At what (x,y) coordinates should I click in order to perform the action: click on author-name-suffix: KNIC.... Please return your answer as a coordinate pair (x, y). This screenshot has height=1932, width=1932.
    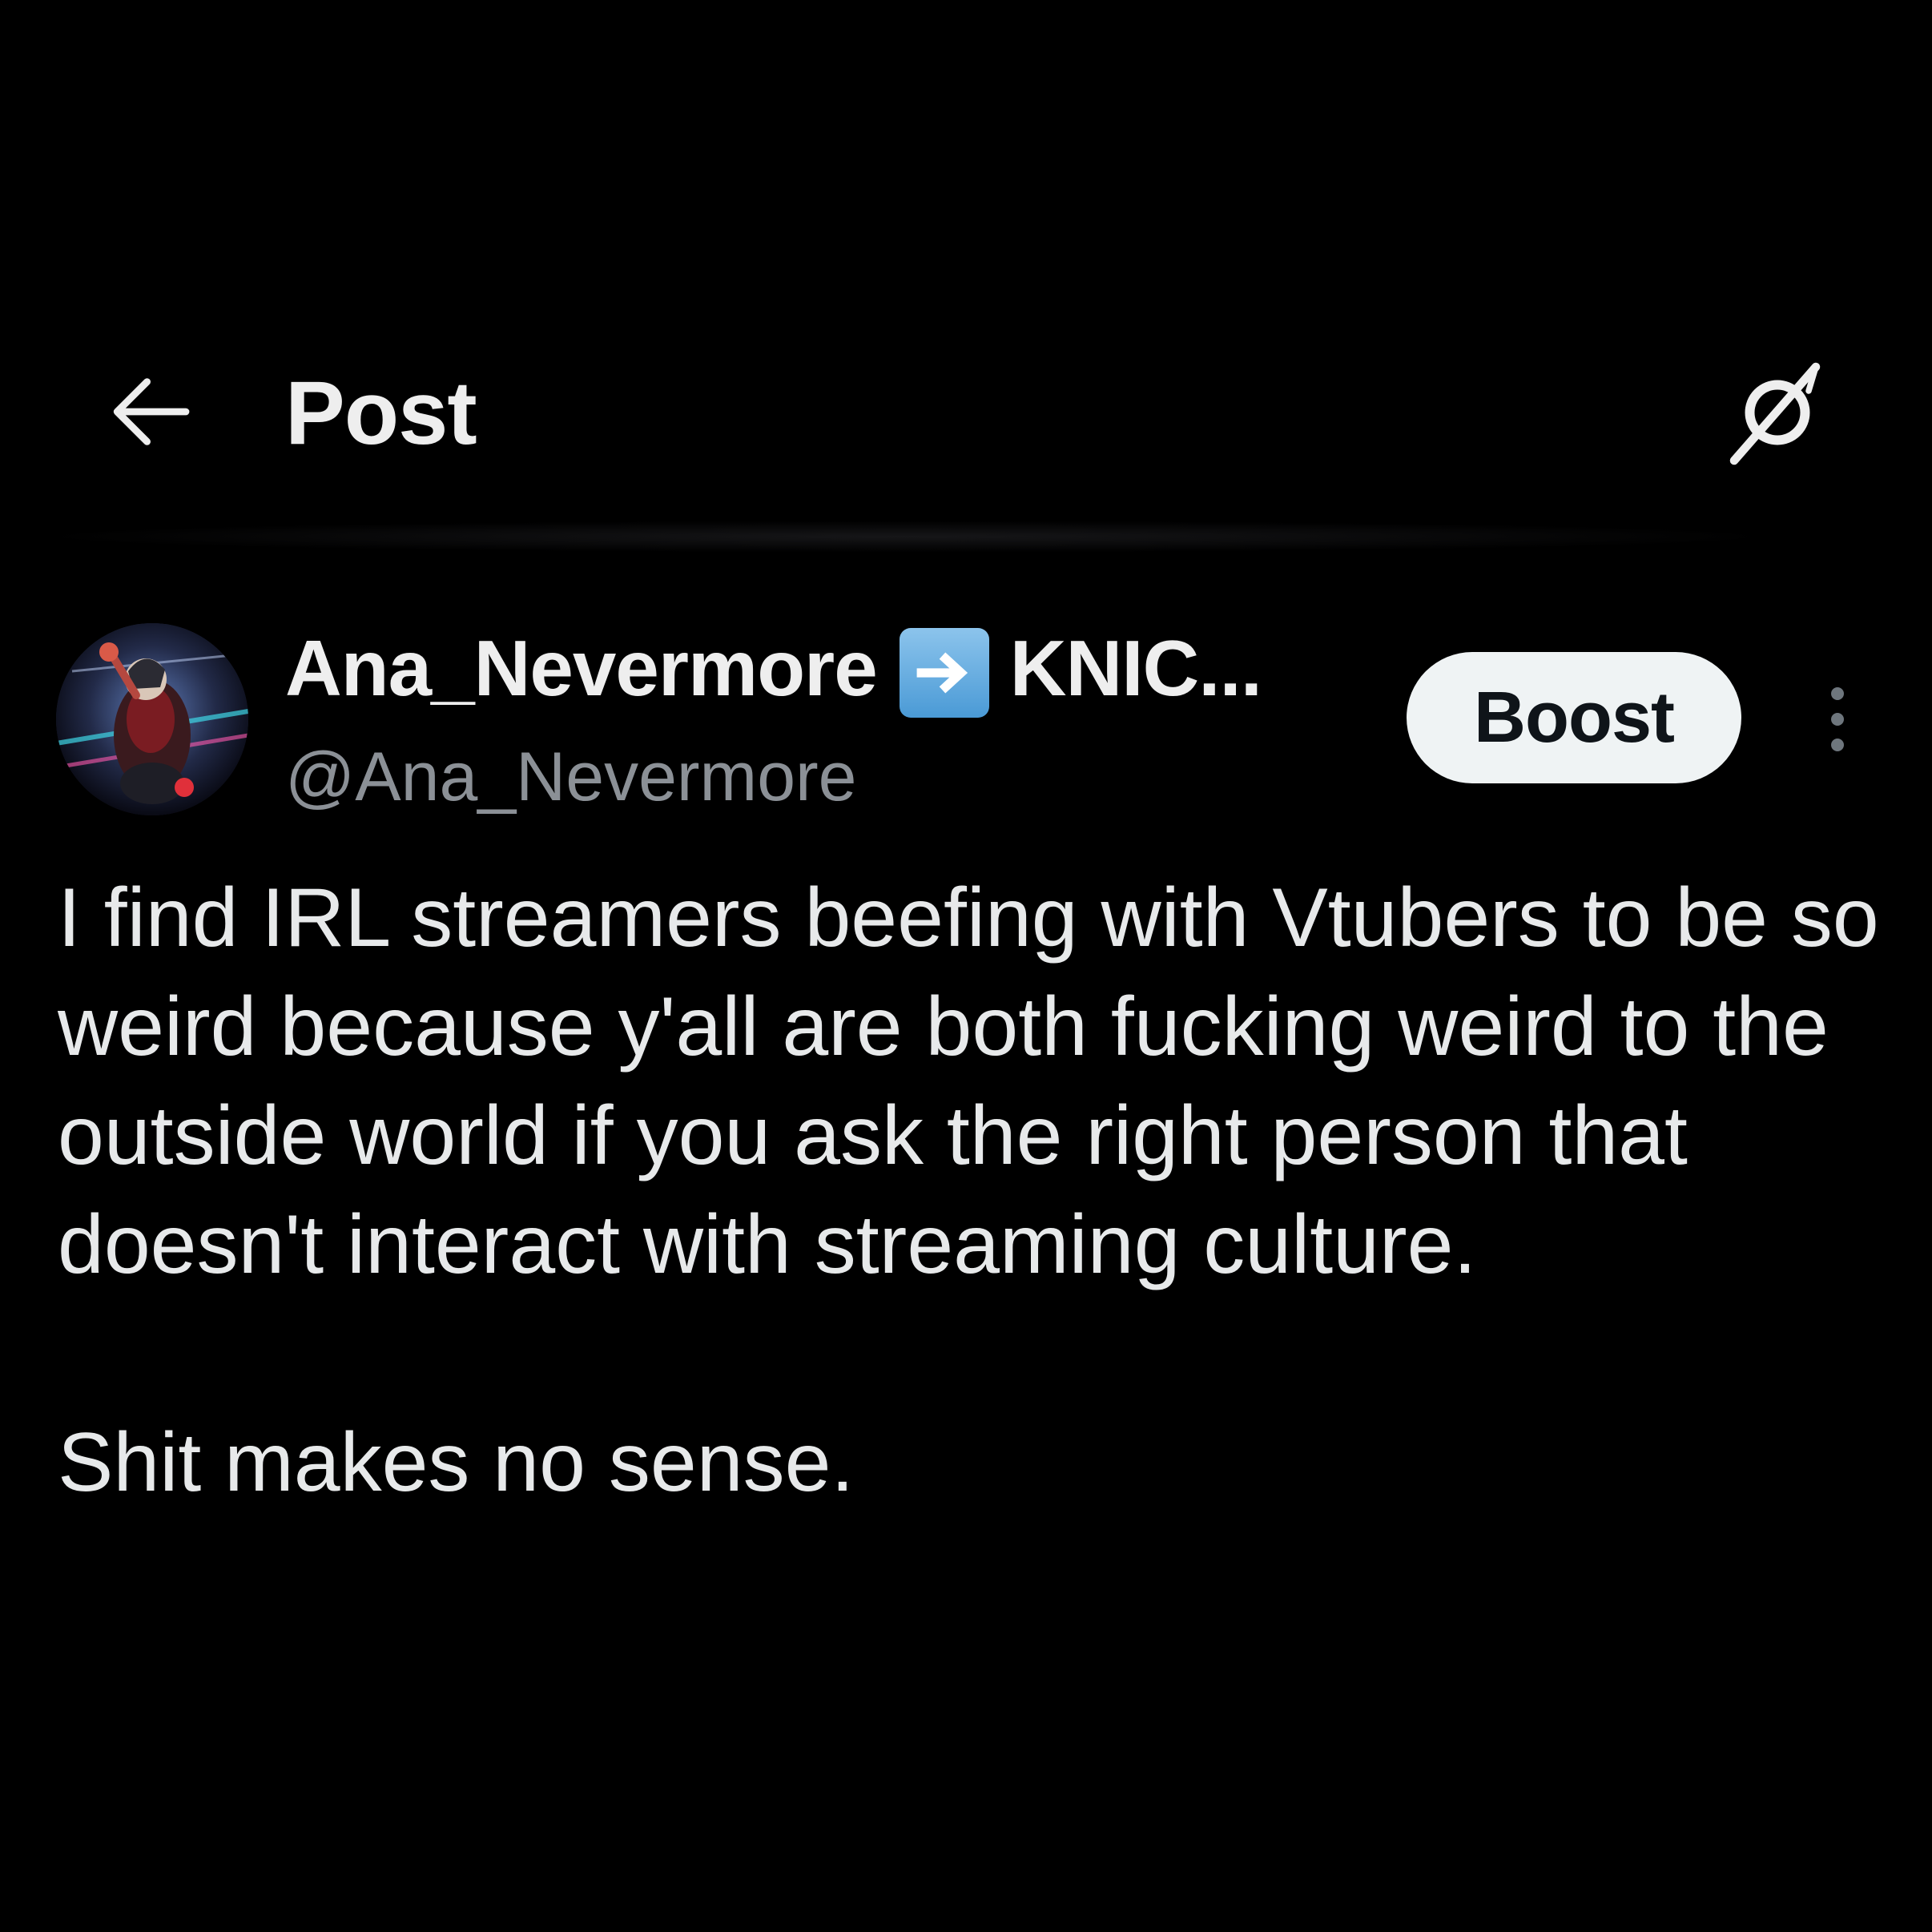
    Looking at the image, I should click on (1135, 667).